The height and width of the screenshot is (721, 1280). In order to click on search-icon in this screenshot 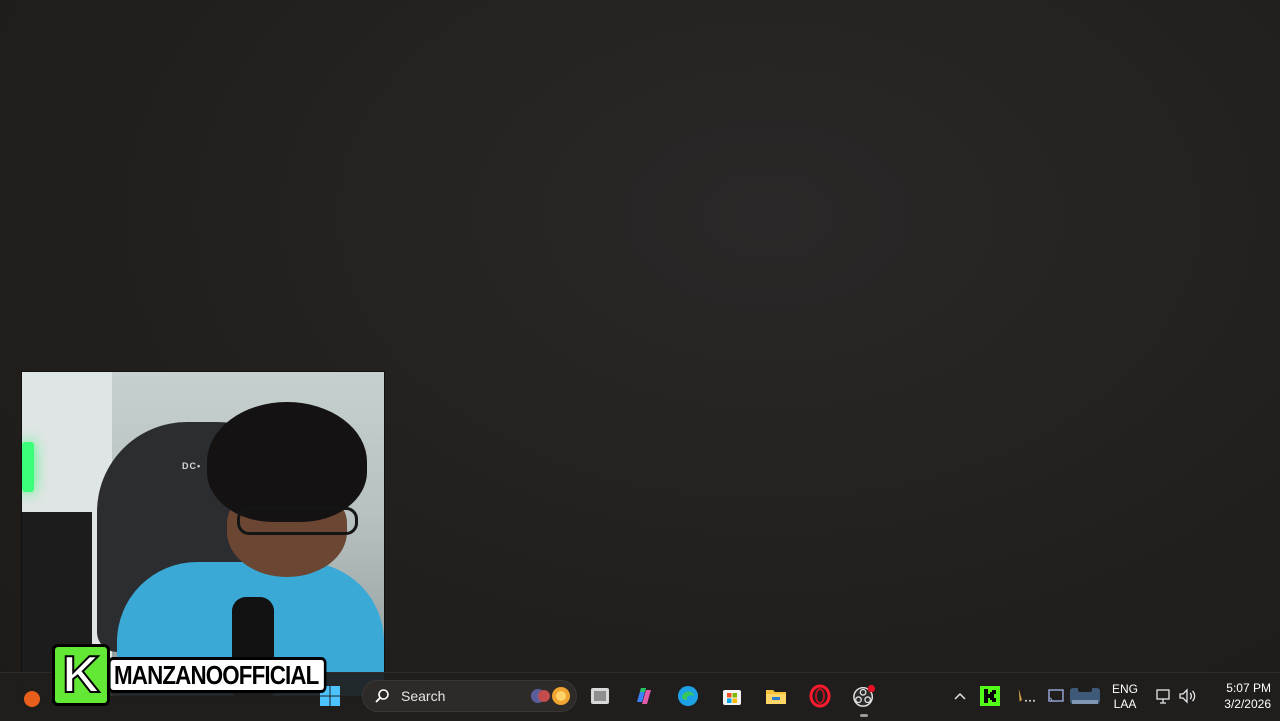, I will do `click(382, 696)`.